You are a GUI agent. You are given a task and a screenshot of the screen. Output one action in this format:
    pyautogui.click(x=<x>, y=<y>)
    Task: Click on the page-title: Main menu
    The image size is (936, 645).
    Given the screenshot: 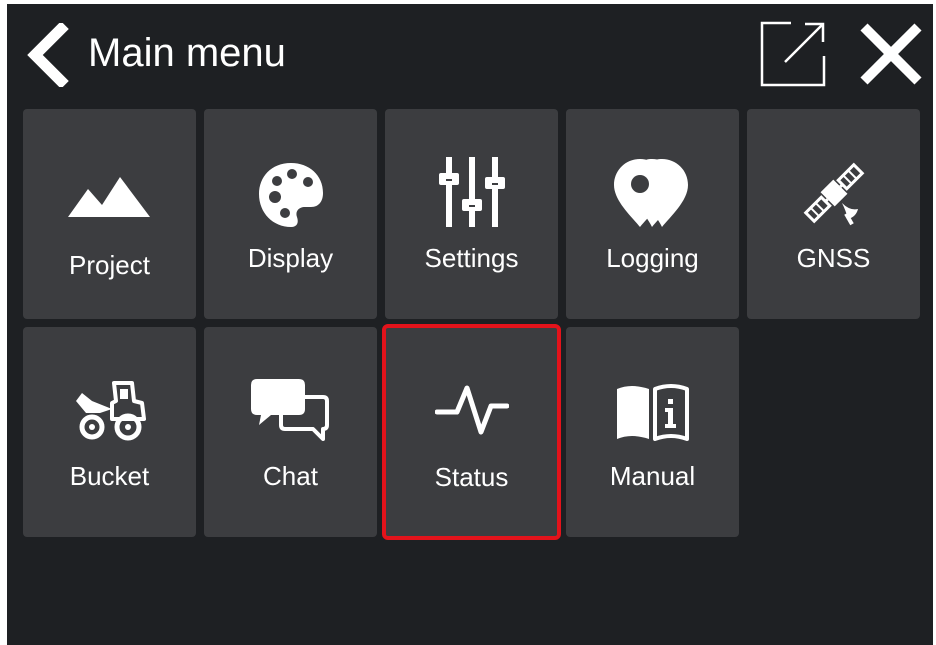 What is the action you would take?
    pyautogui.click(x=187, y=53)
    